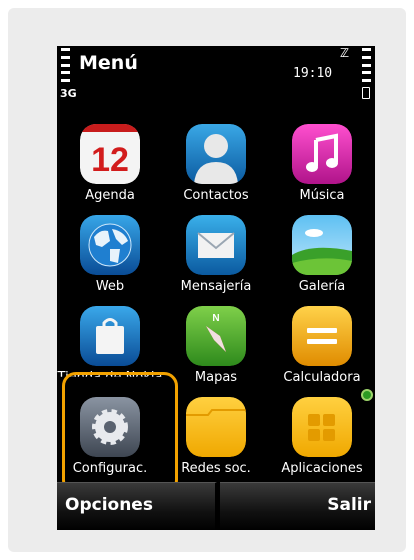  I want to click on app-label: Web, so click(110, 286).